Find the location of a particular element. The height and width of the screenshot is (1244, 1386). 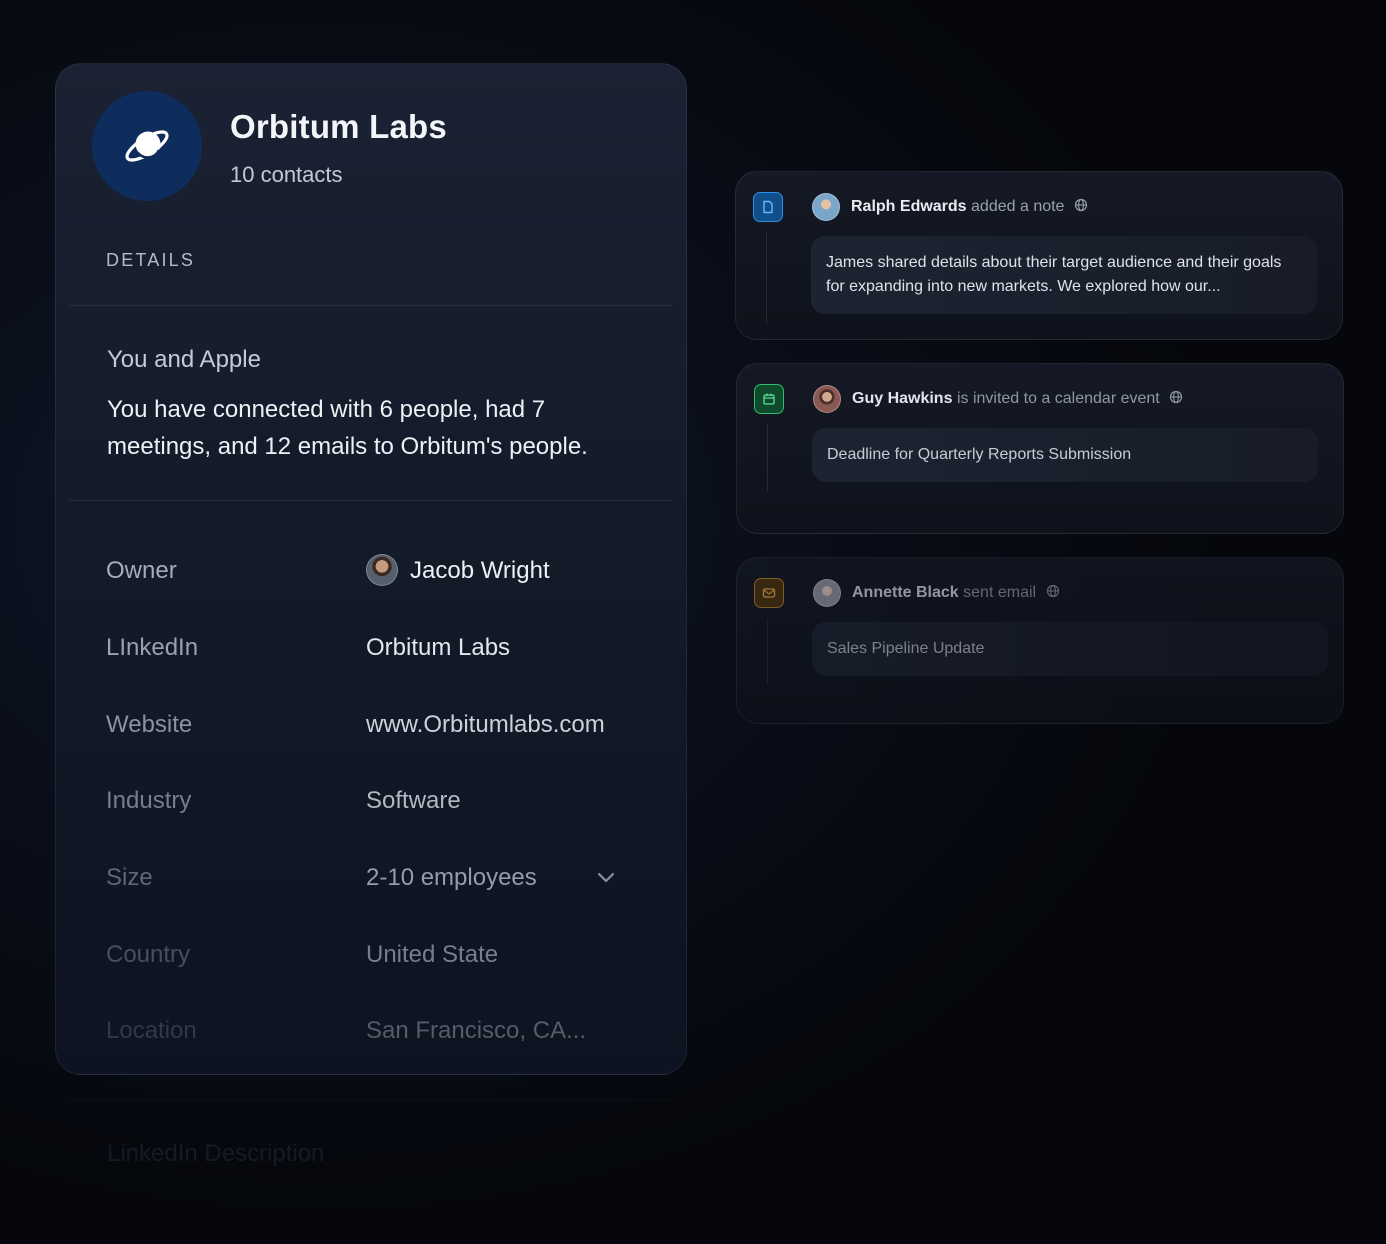

calendar-icon is located at coordinates (769, 399).